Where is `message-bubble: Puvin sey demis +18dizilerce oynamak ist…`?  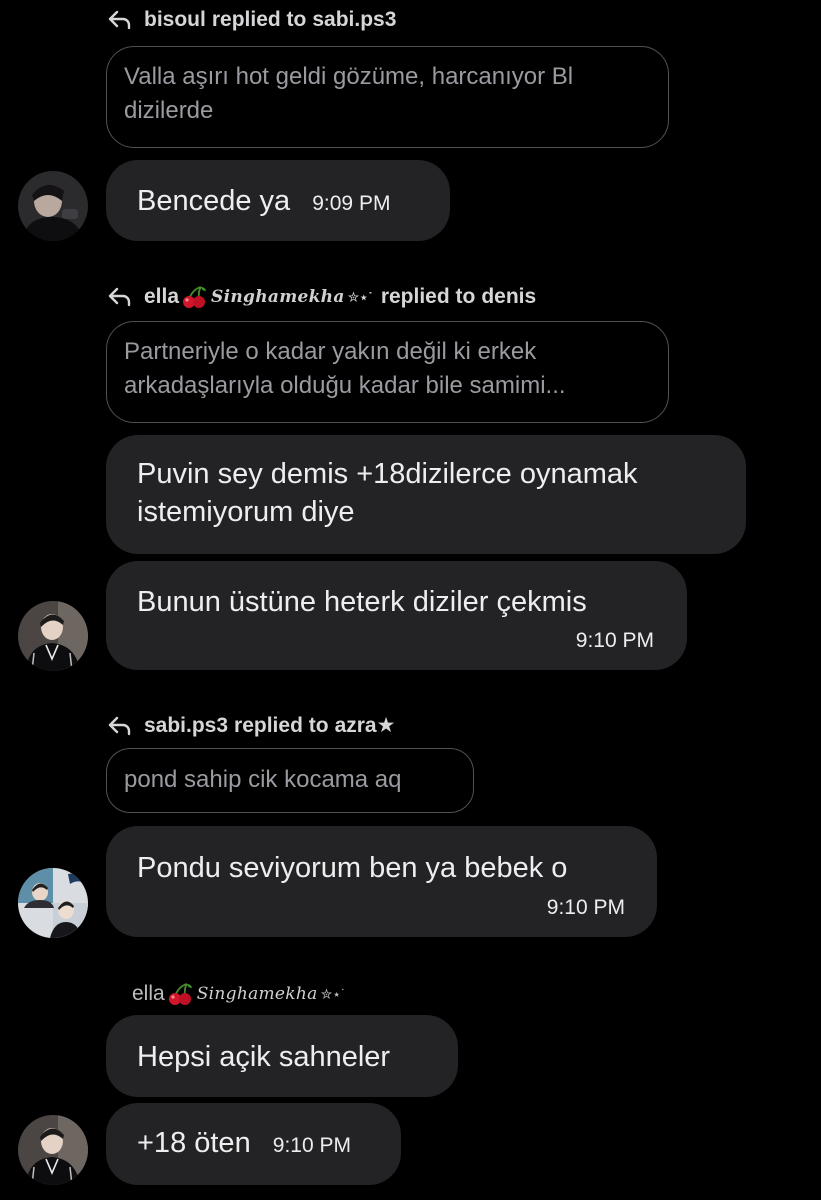 message-bubble: Puvin sey demis +18dizilerce oynamak ist… is located at coordinates (426, 494).